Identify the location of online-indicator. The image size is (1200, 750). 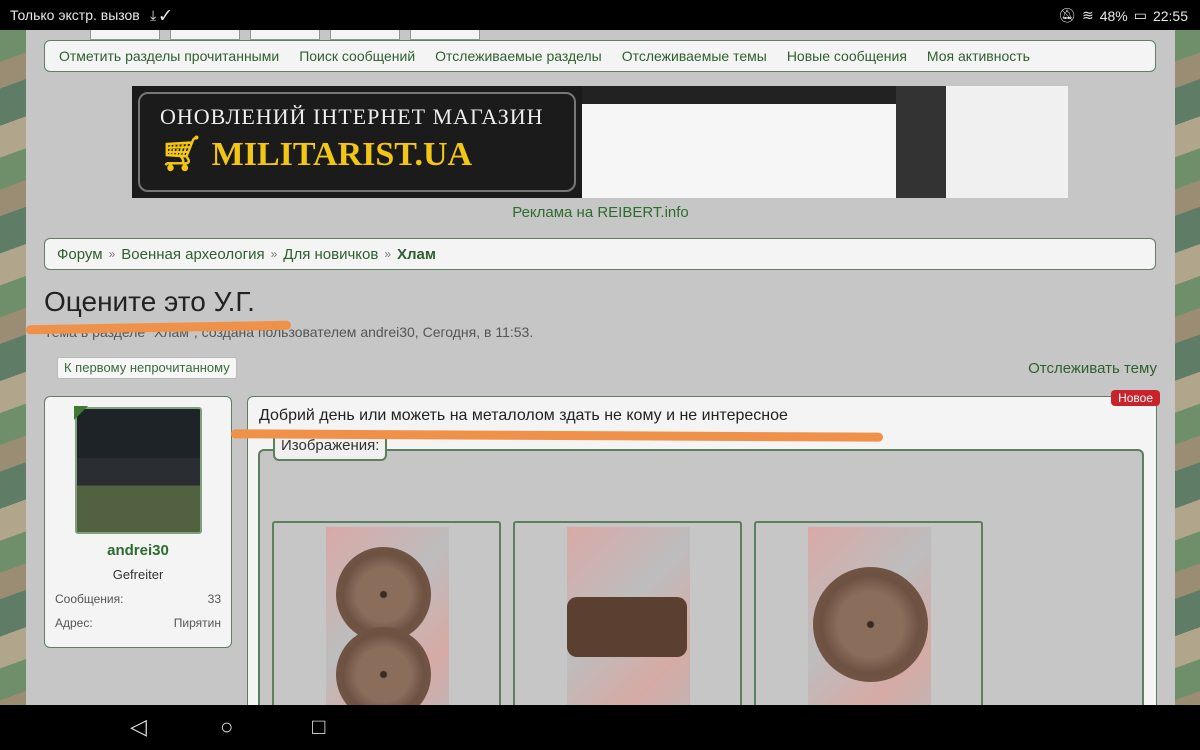
(80, 413).